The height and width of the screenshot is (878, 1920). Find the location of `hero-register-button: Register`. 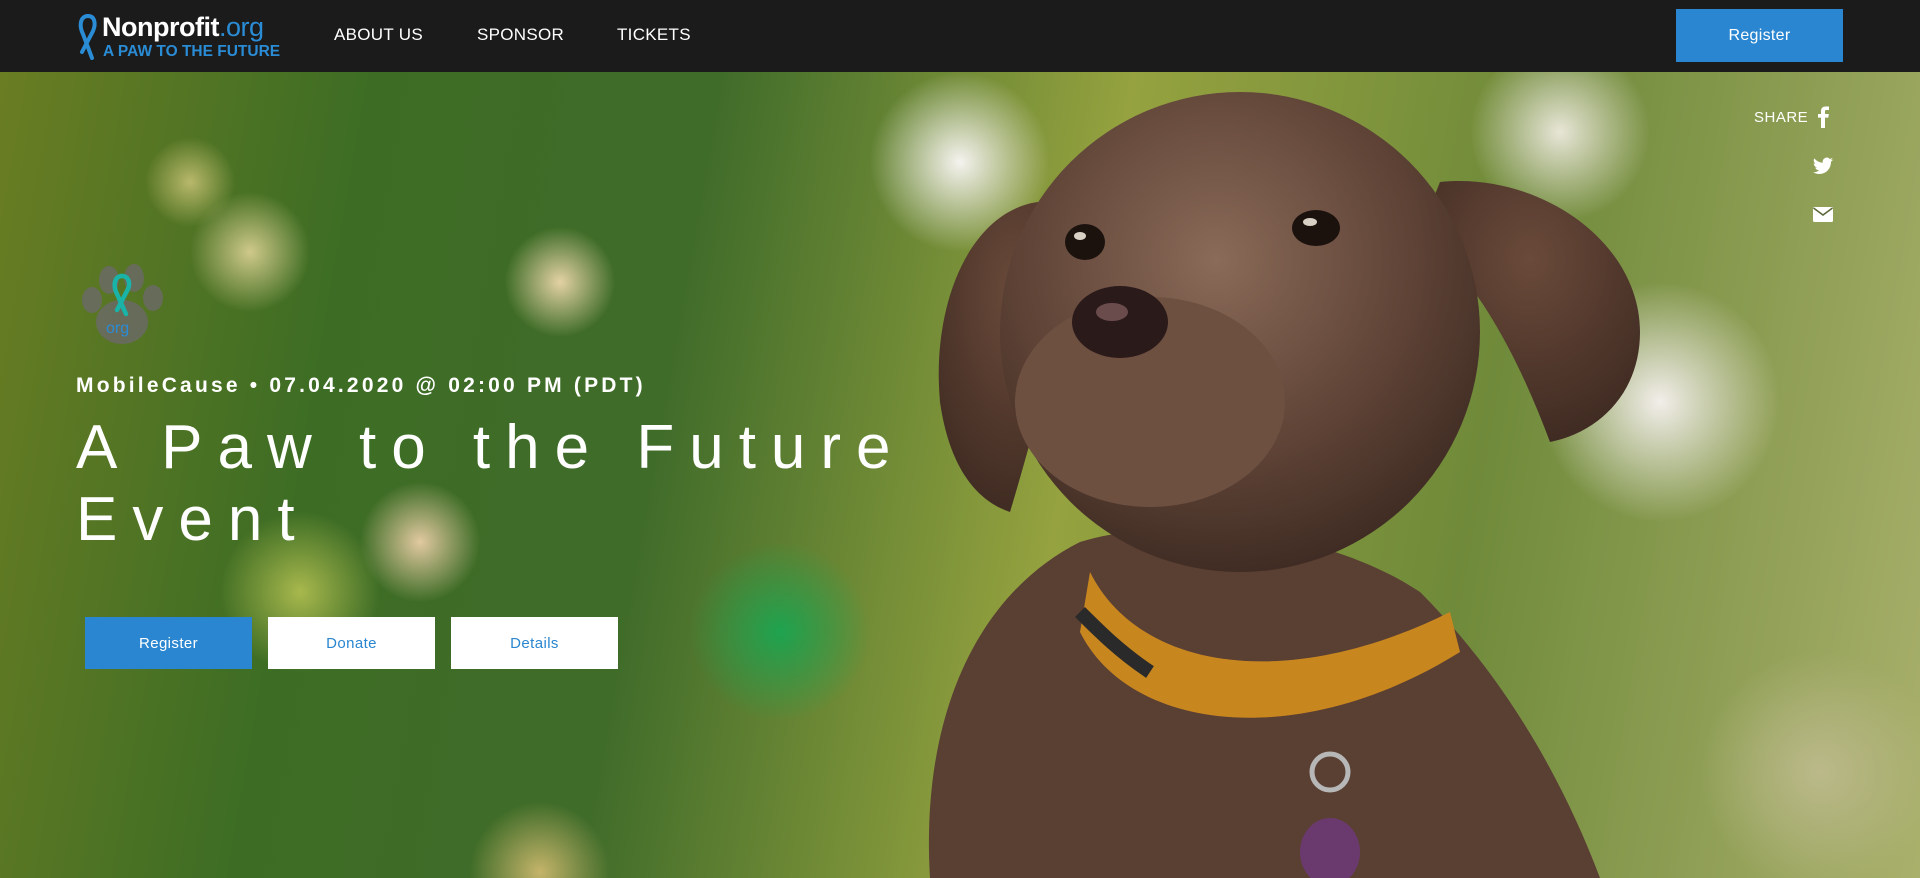

hero-register-button: Register is located at coordinates (168, 643).